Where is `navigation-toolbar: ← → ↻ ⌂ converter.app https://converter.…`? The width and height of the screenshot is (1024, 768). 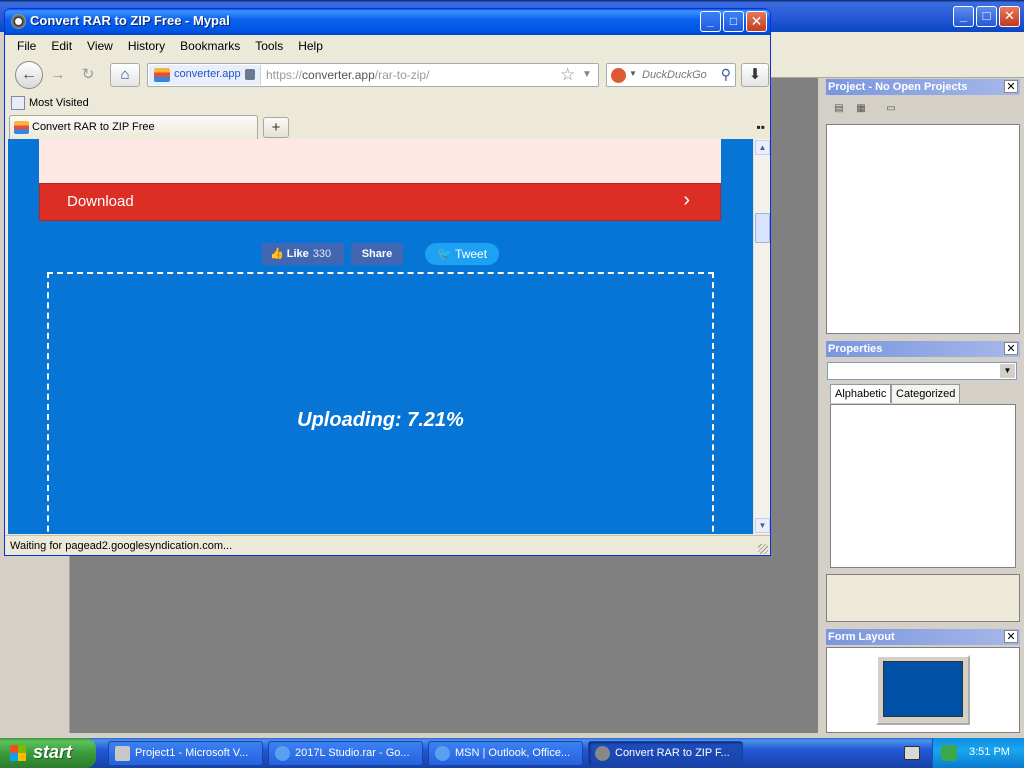 navigation-toolbar: ← → ↻ ⌂ converter.app https://converter.… is located at coordinates (389, 75).